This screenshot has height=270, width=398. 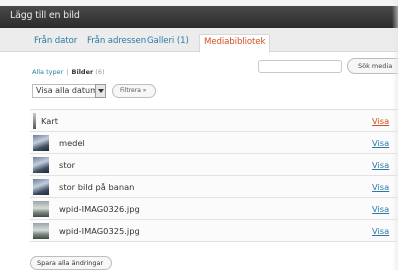 What do you see at coordinates (55, 41) in the screenshot?
I see `tab-from-computer: Från dator` at bounding box center [55, 41].